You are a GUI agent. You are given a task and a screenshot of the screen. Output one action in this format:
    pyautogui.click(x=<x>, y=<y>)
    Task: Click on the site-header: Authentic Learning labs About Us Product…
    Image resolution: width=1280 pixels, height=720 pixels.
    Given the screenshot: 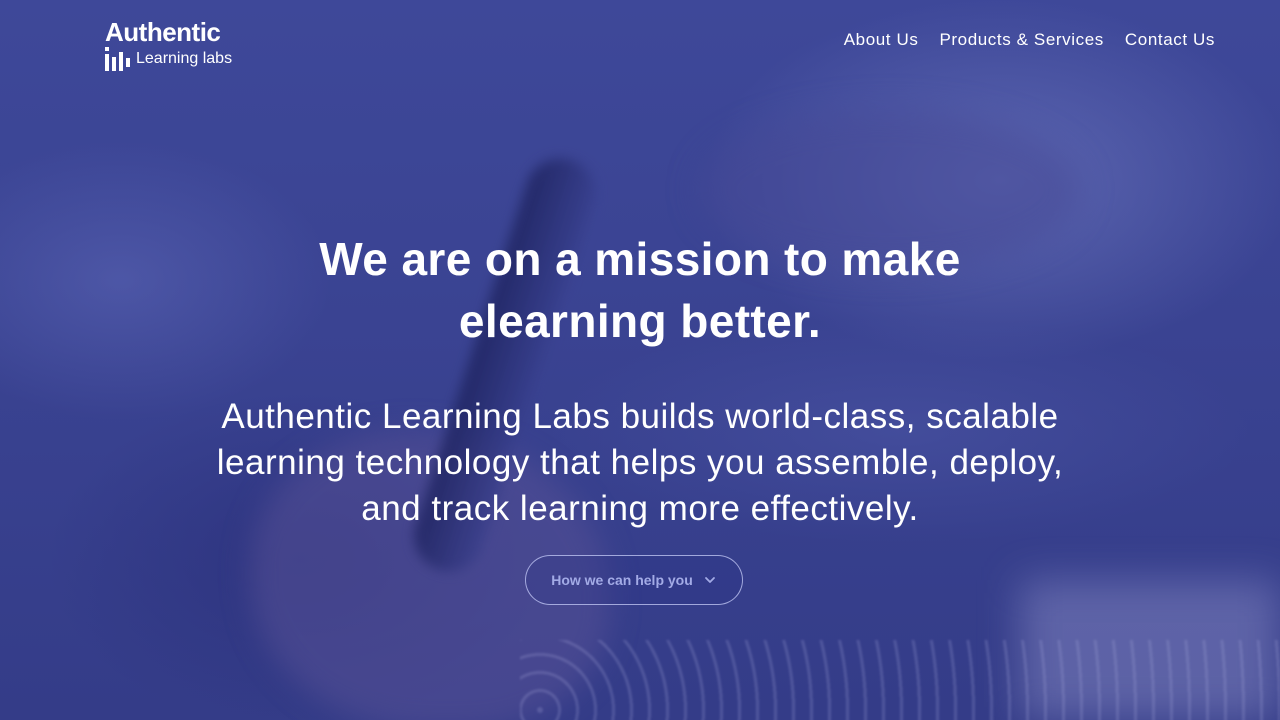 What is the action you would take?
    pyautogui.click(x=640, y=40)
    